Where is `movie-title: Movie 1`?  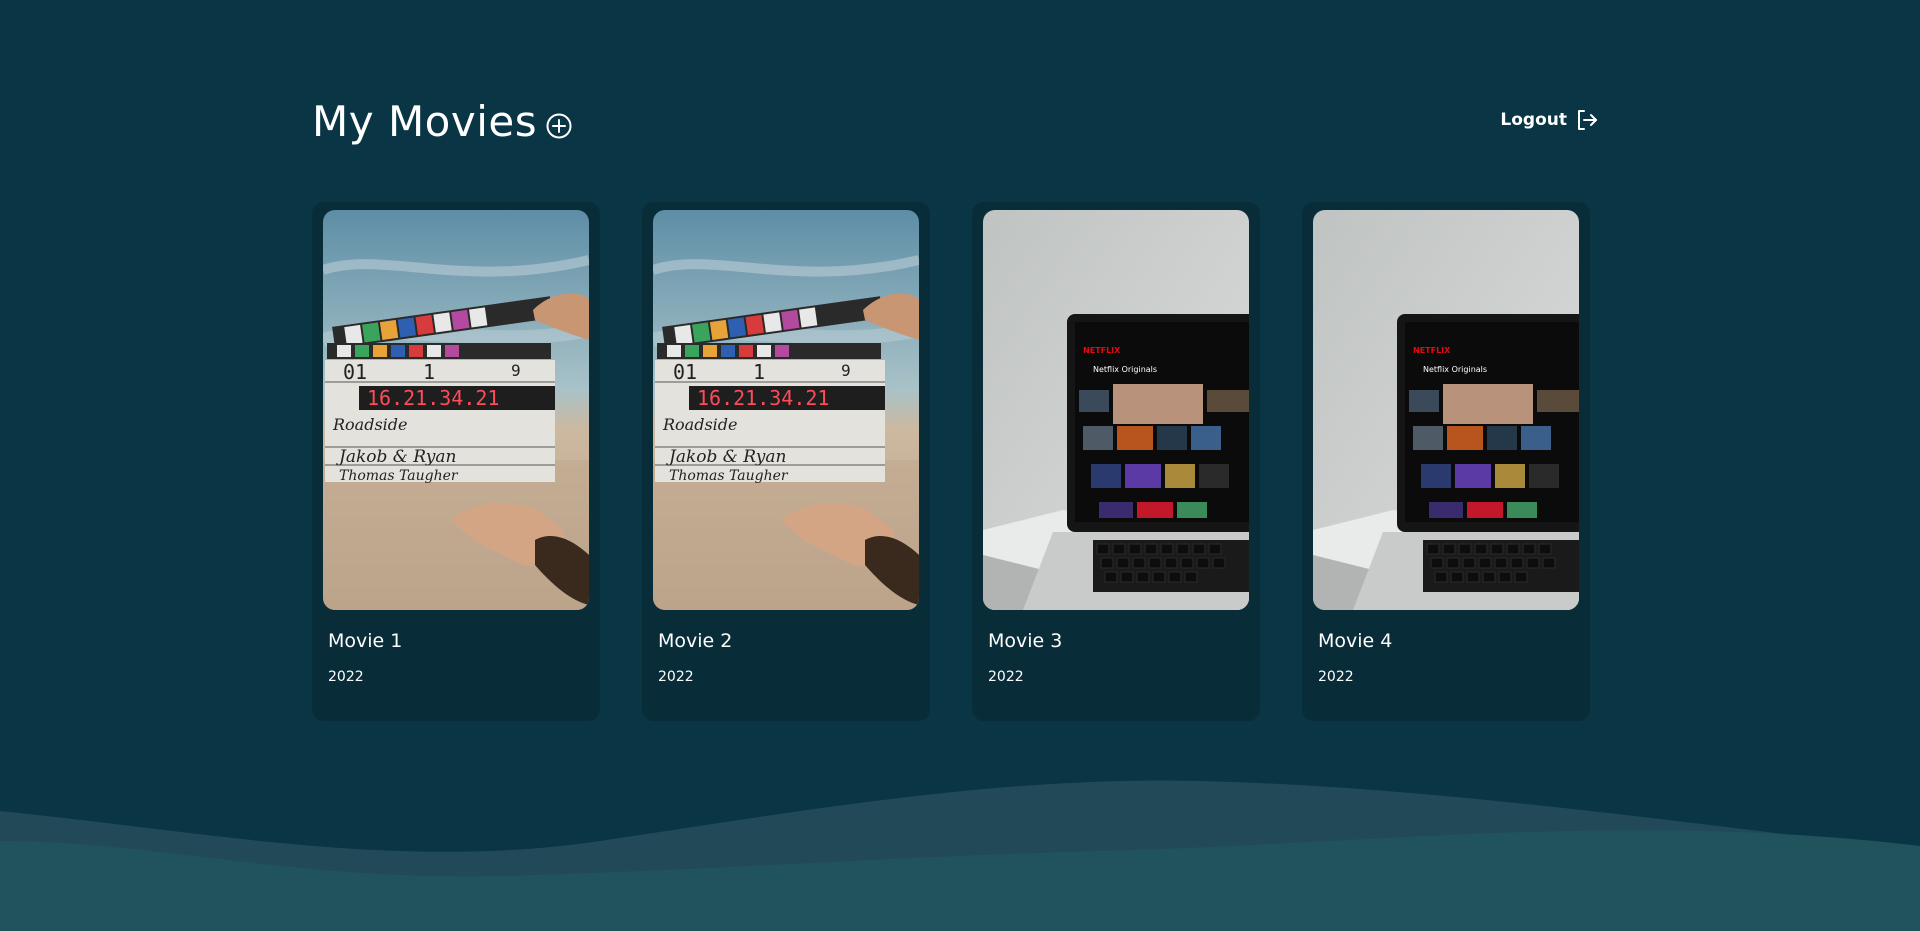
movie-title: Movie 1 is located at coordinates (365, 641).